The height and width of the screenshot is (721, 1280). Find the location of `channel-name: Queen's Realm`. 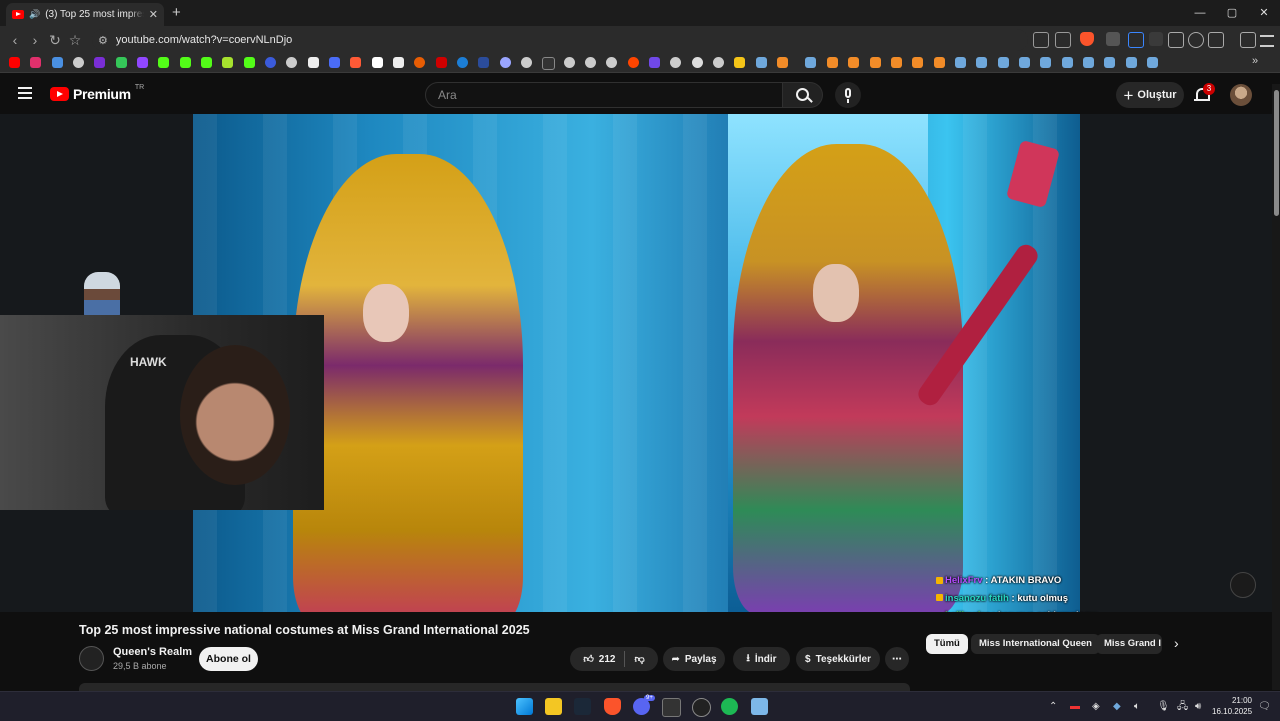

channel-name: Queen's Realm is located at coordinates (152, 652).